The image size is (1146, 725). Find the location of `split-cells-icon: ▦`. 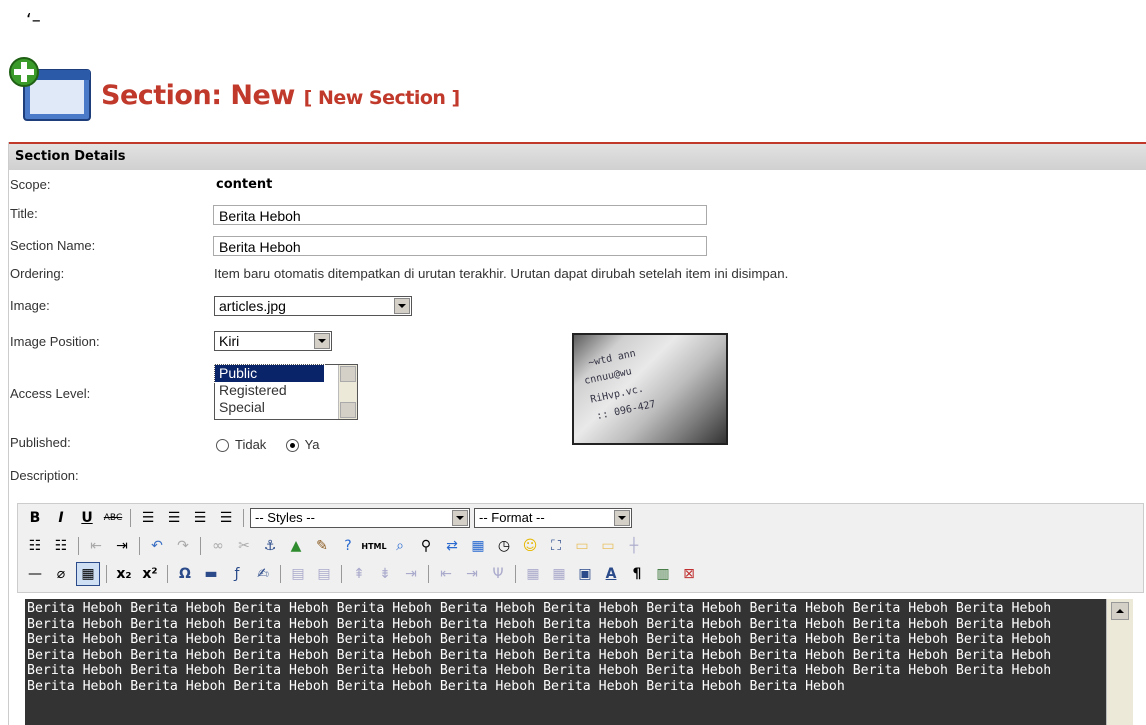

split-cells-icon: ▦ is located at coordinates (533, 574).